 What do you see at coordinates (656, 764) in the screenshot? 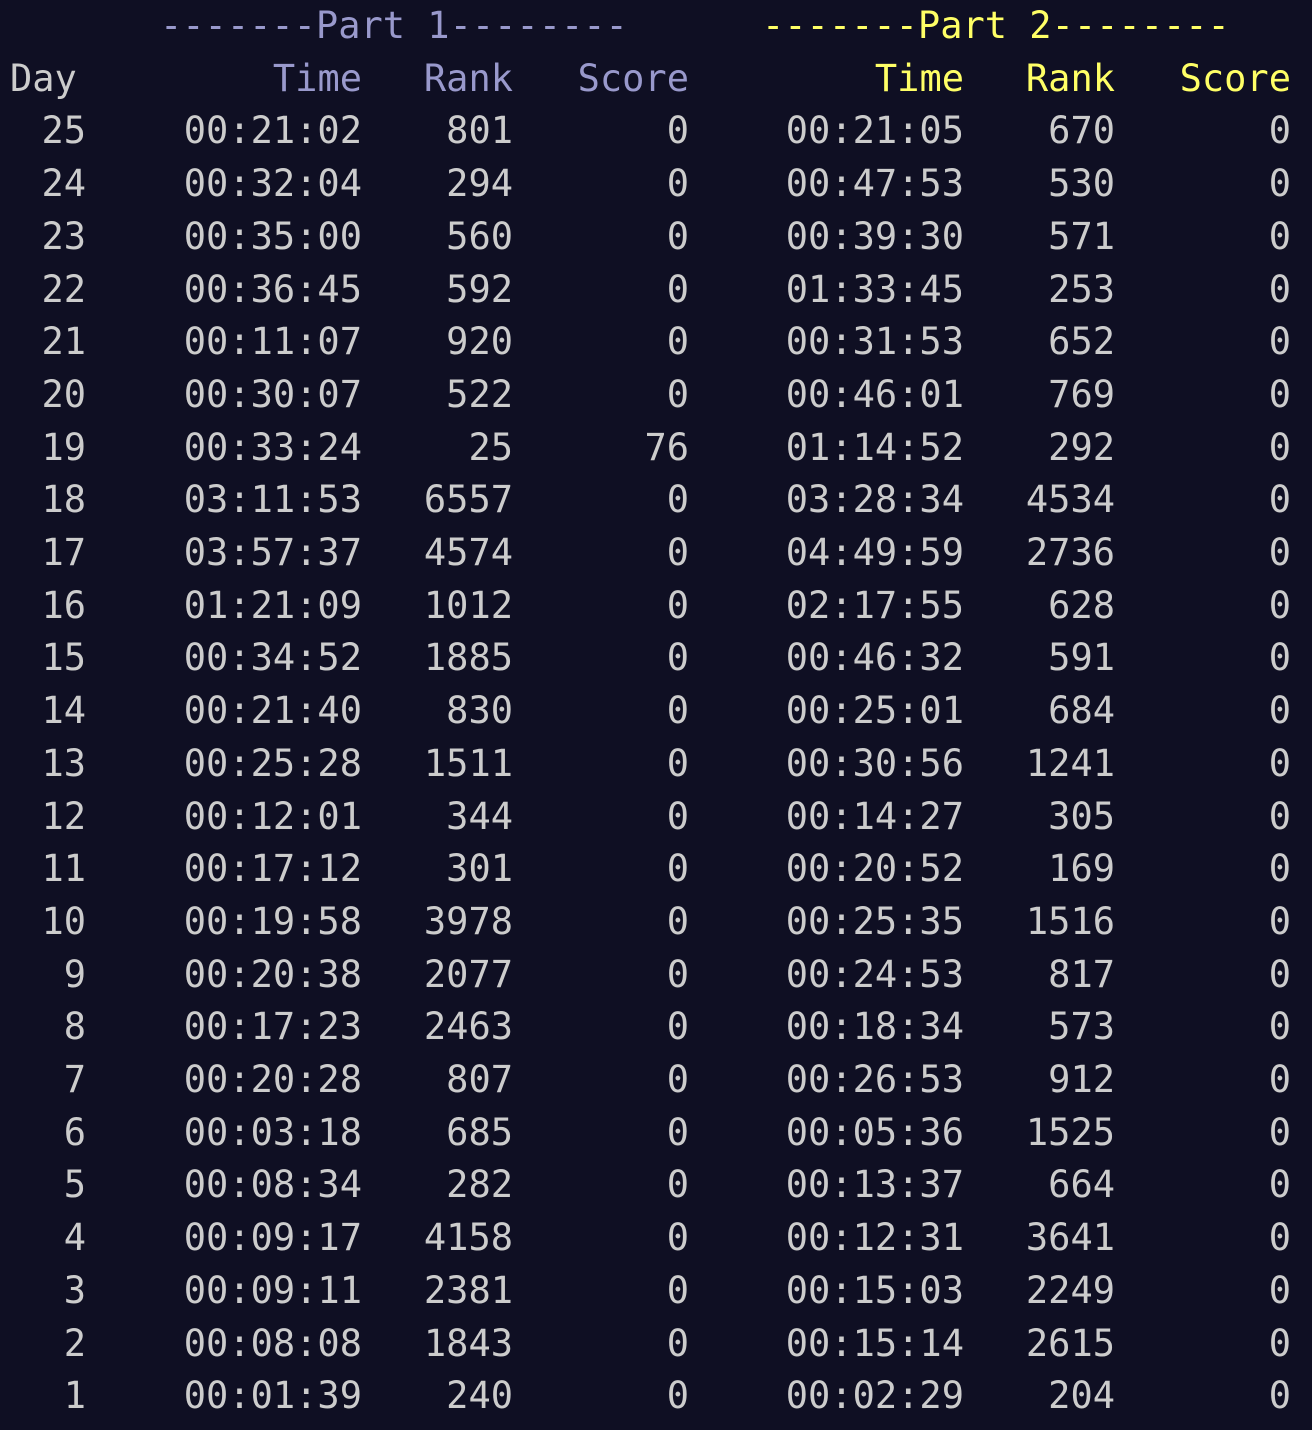
I see `table-row: 13 00:25:28 1511 0 00:30:56 1241 0` at bounding box center [656, 764].